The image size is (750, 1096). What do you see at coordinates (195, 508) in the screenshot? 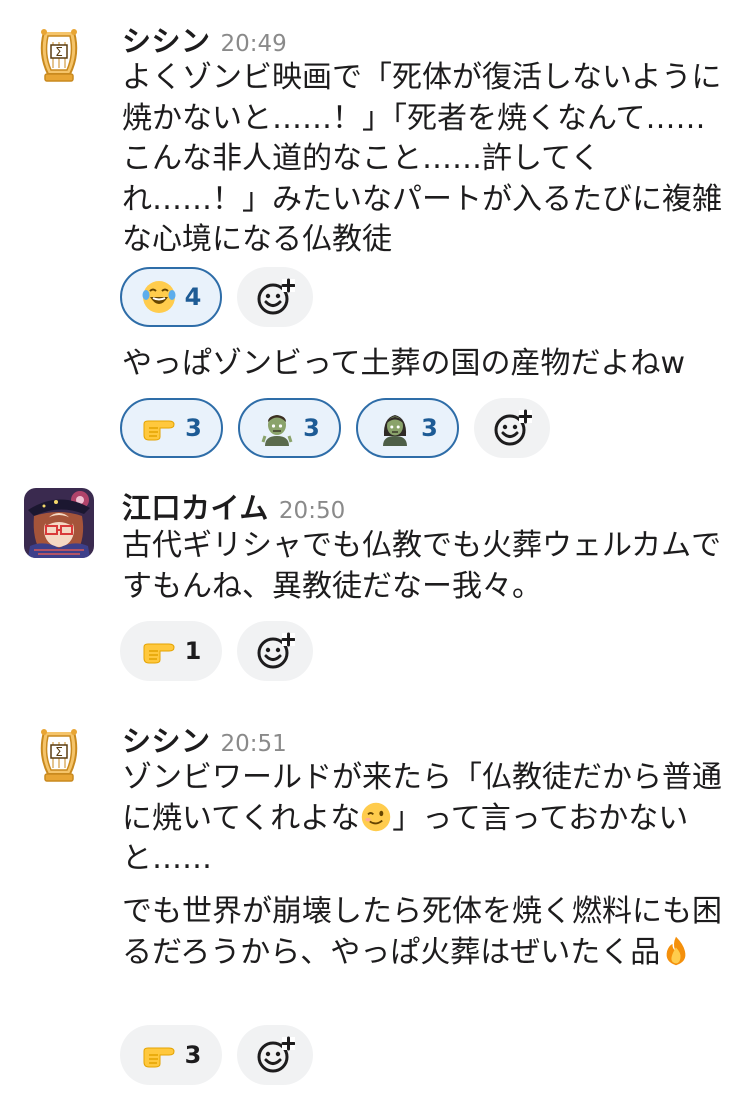
I see `author-name: 江口カイム` at bounding box center [195, 508].